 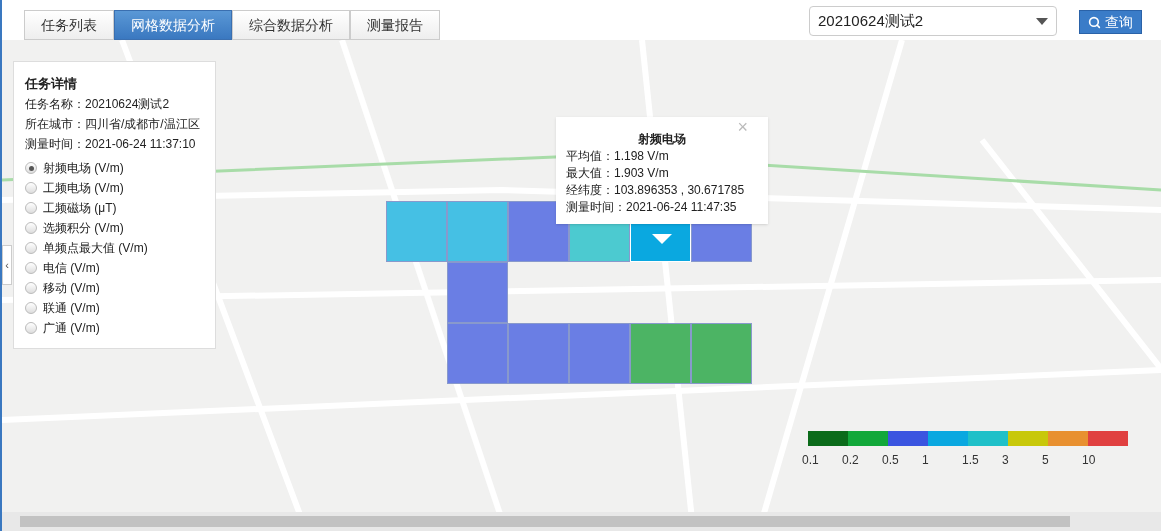 I want to click on legend-label: 1.5, so click(x=970, y=460).